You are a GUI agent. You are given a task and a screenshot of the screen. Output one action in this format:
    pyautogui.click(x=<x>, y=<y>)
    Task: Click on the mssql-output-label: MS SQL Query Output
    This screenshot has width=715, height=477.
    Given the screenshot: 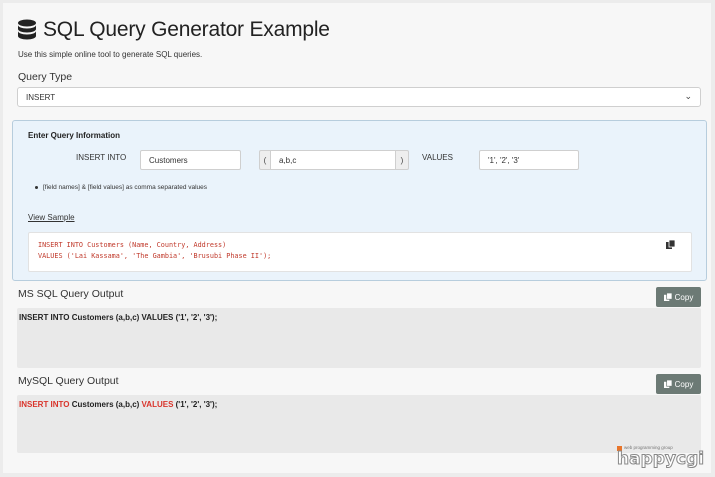 What is the action you would take?
    pyautogui.click(x=71, y=294)
    